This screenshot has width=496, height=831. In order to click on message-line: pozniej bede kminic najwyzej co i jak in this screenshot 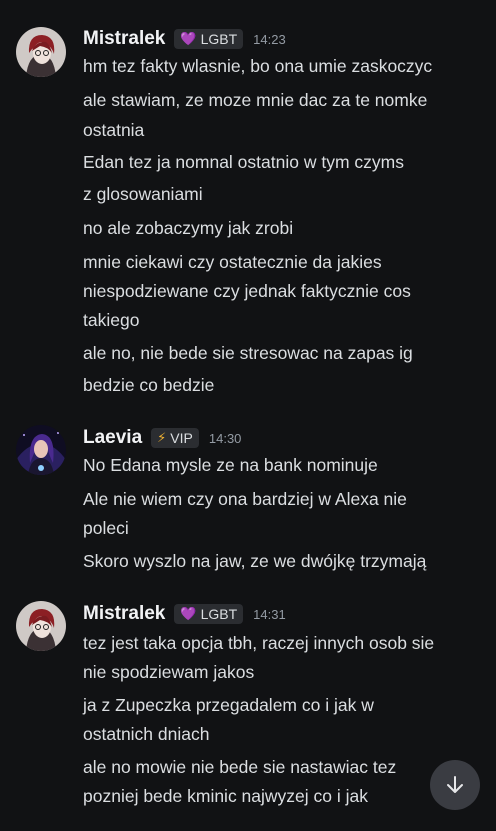, I will do `click(225, 796)`.